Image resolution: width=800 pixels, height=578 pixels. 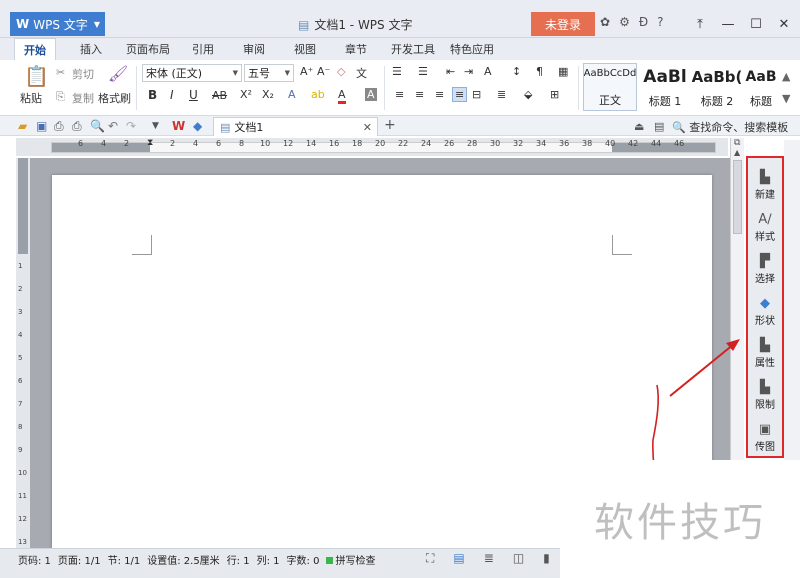 What do you see at coordinates (546, 558) in the screenshot?
I see `reading-view-icon: ▮` at bounding box center [546, 558].